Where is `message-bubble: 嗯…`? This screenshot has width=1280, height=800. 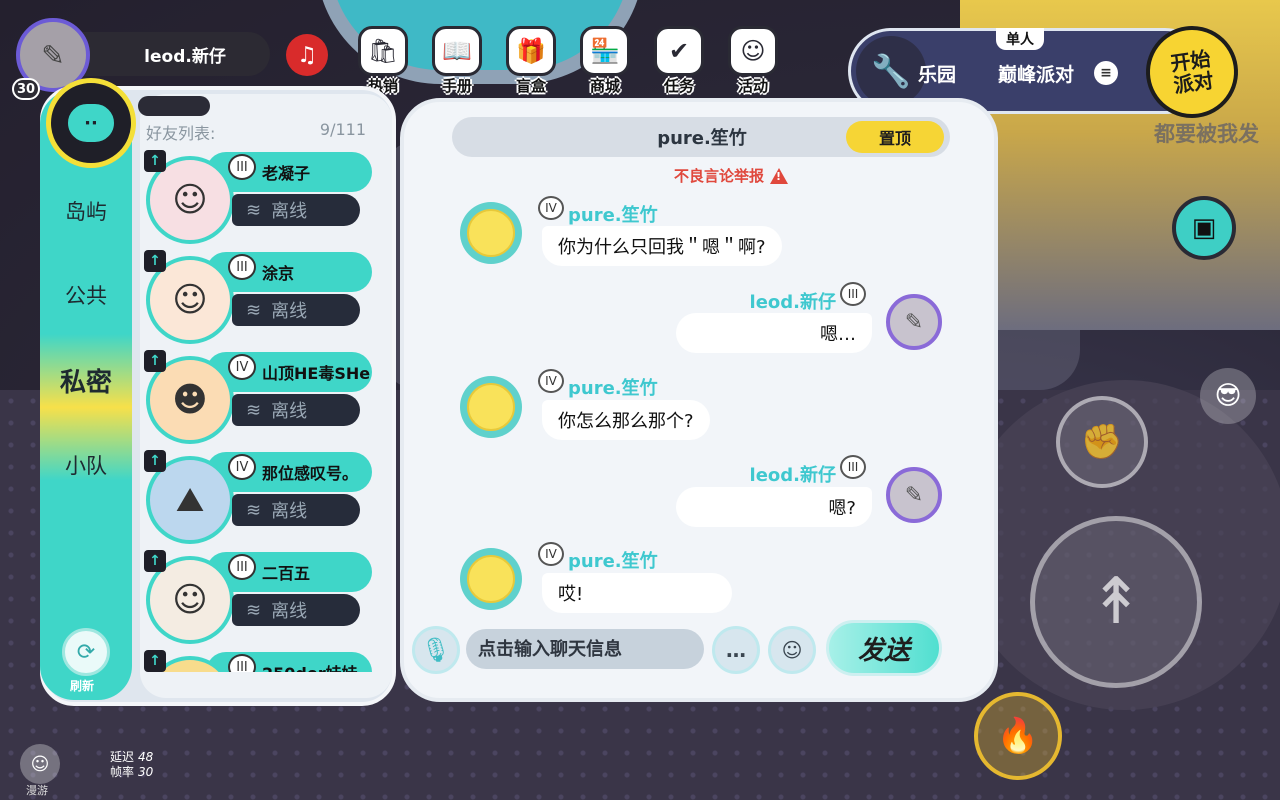 message-bubble: 嗯… is located at coordinates (774, 333).